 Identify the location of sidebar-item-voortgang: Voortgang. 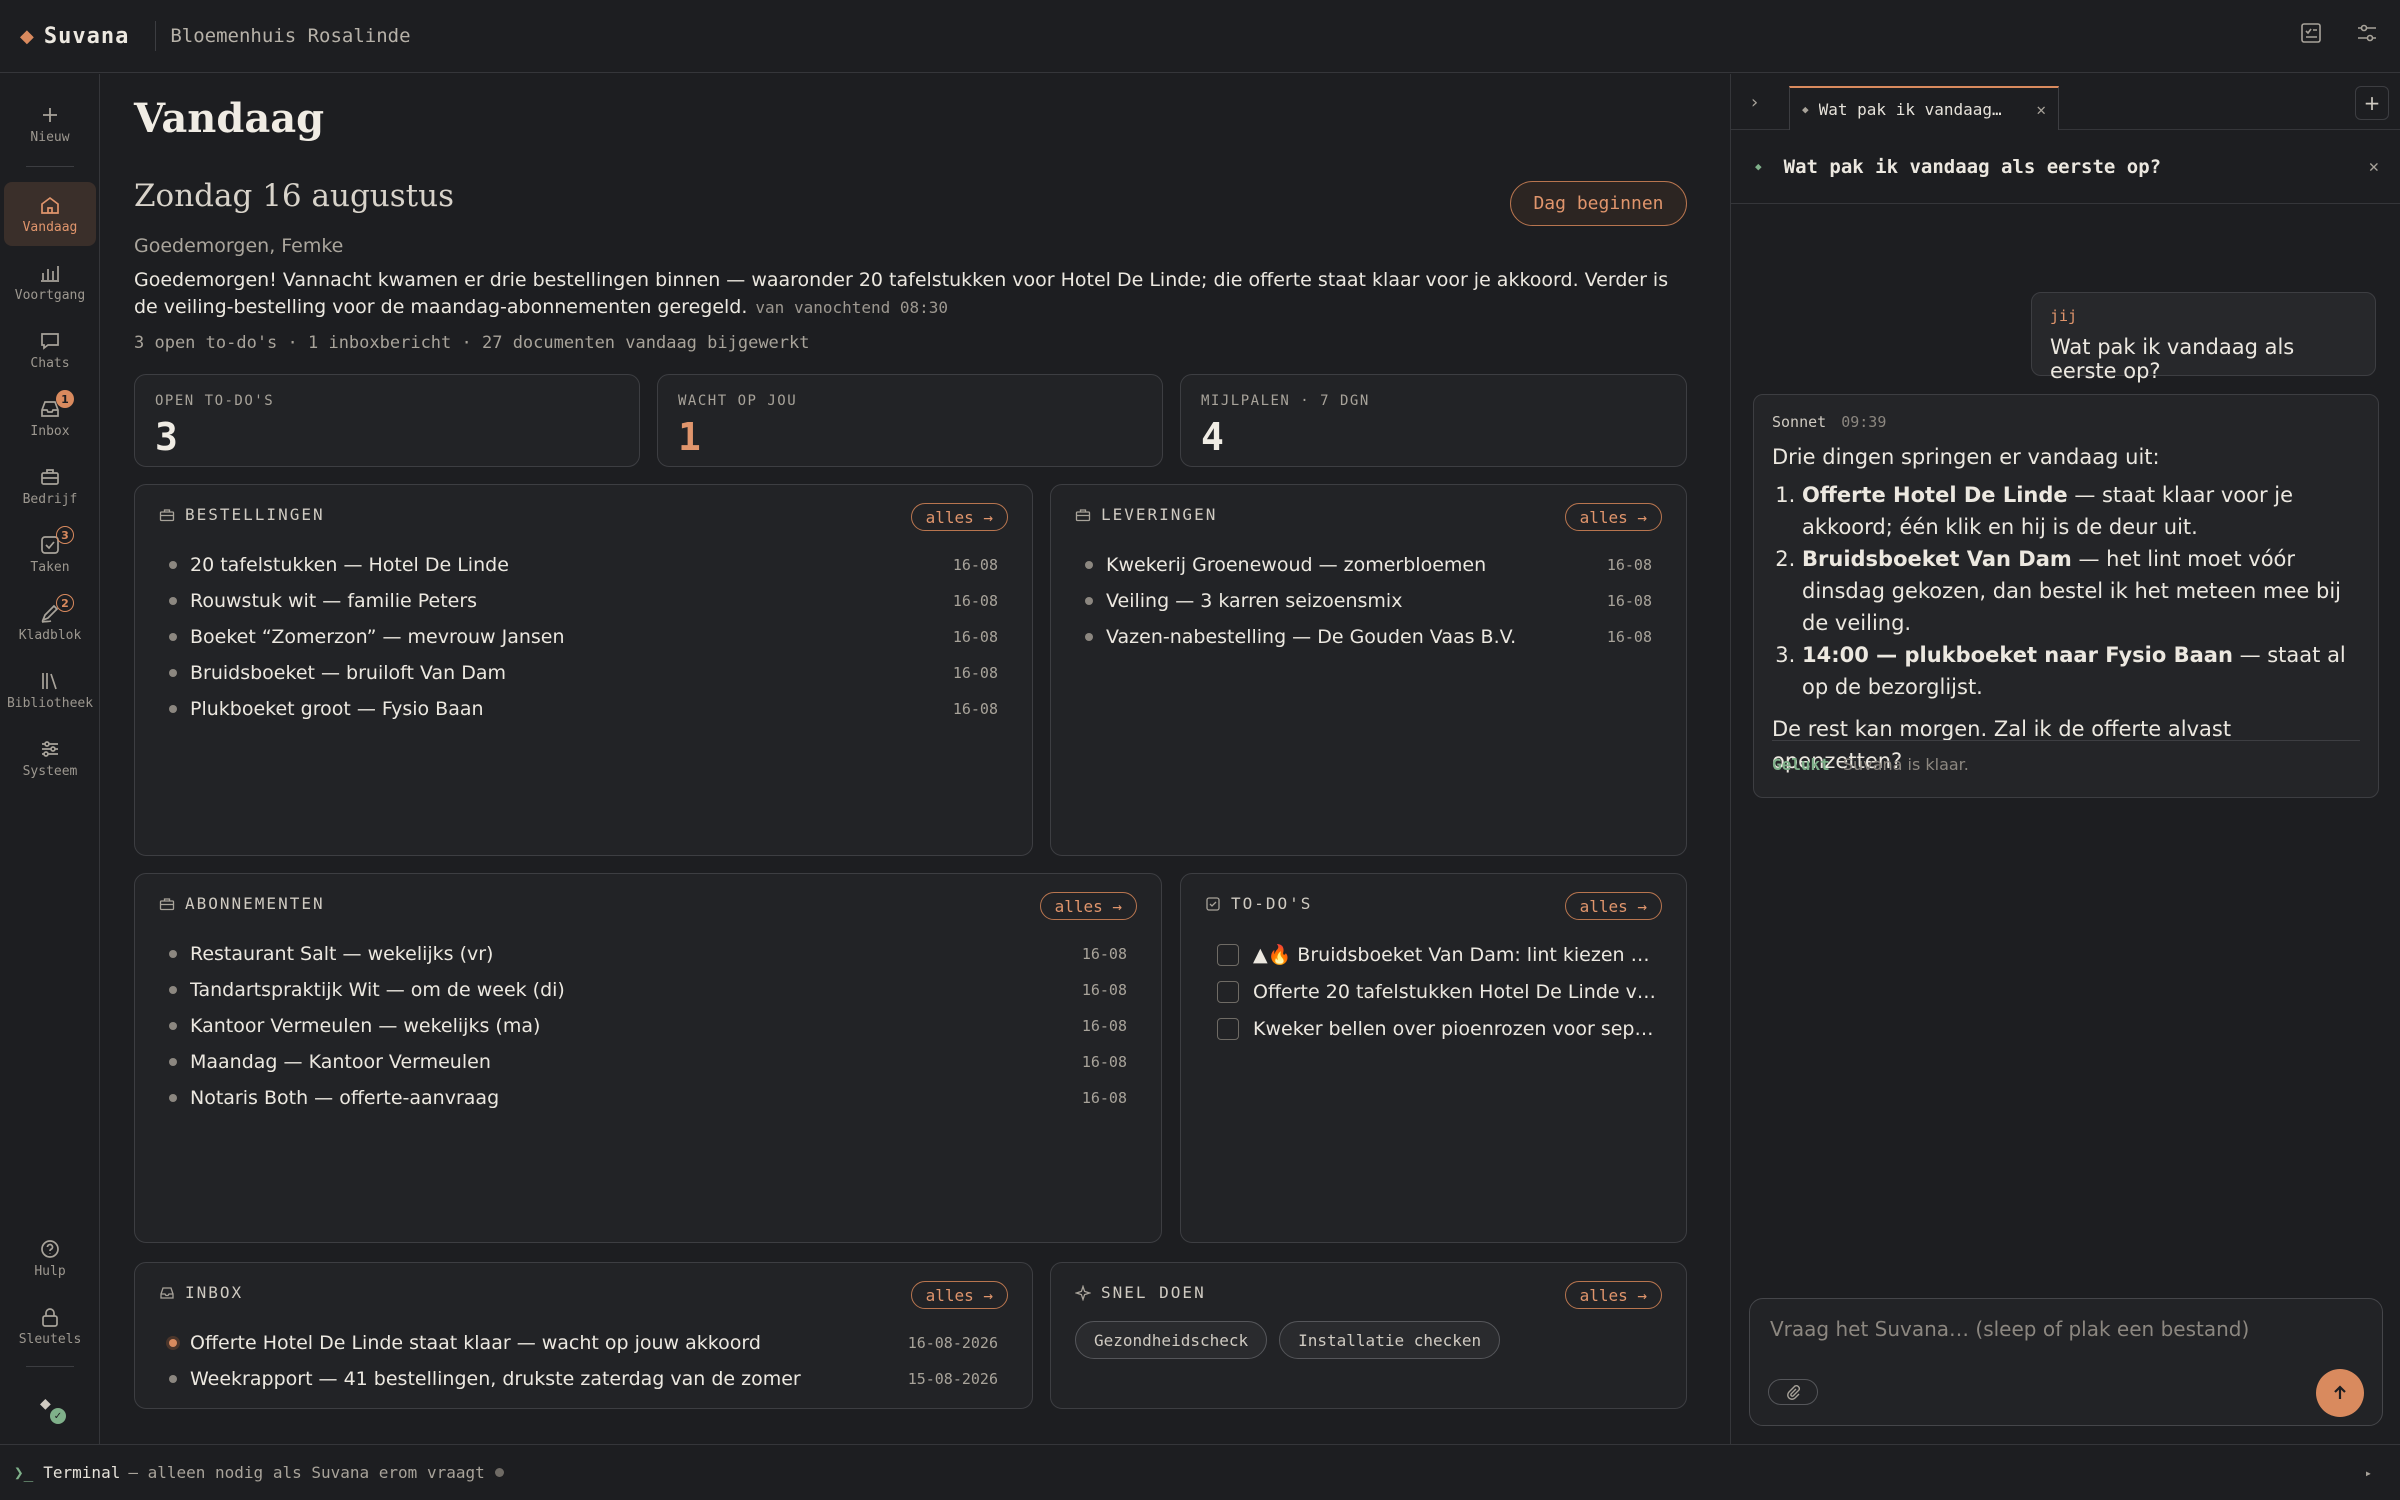
(50, 282).